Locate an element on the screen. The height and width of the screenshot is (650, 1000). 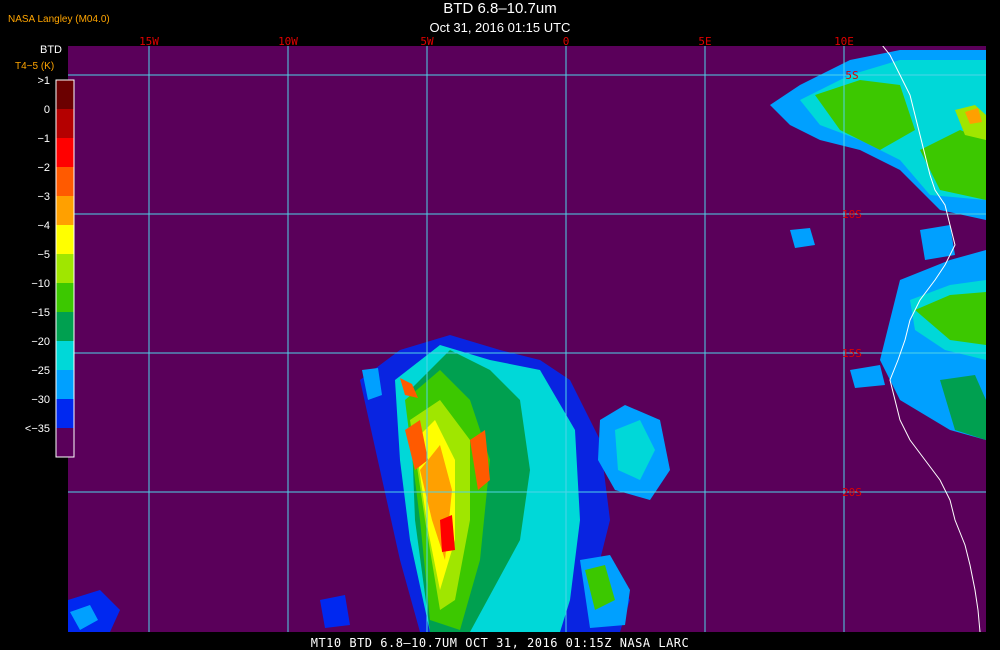
colorbar-tick-label: −25 is located at coordinates (40, 371).